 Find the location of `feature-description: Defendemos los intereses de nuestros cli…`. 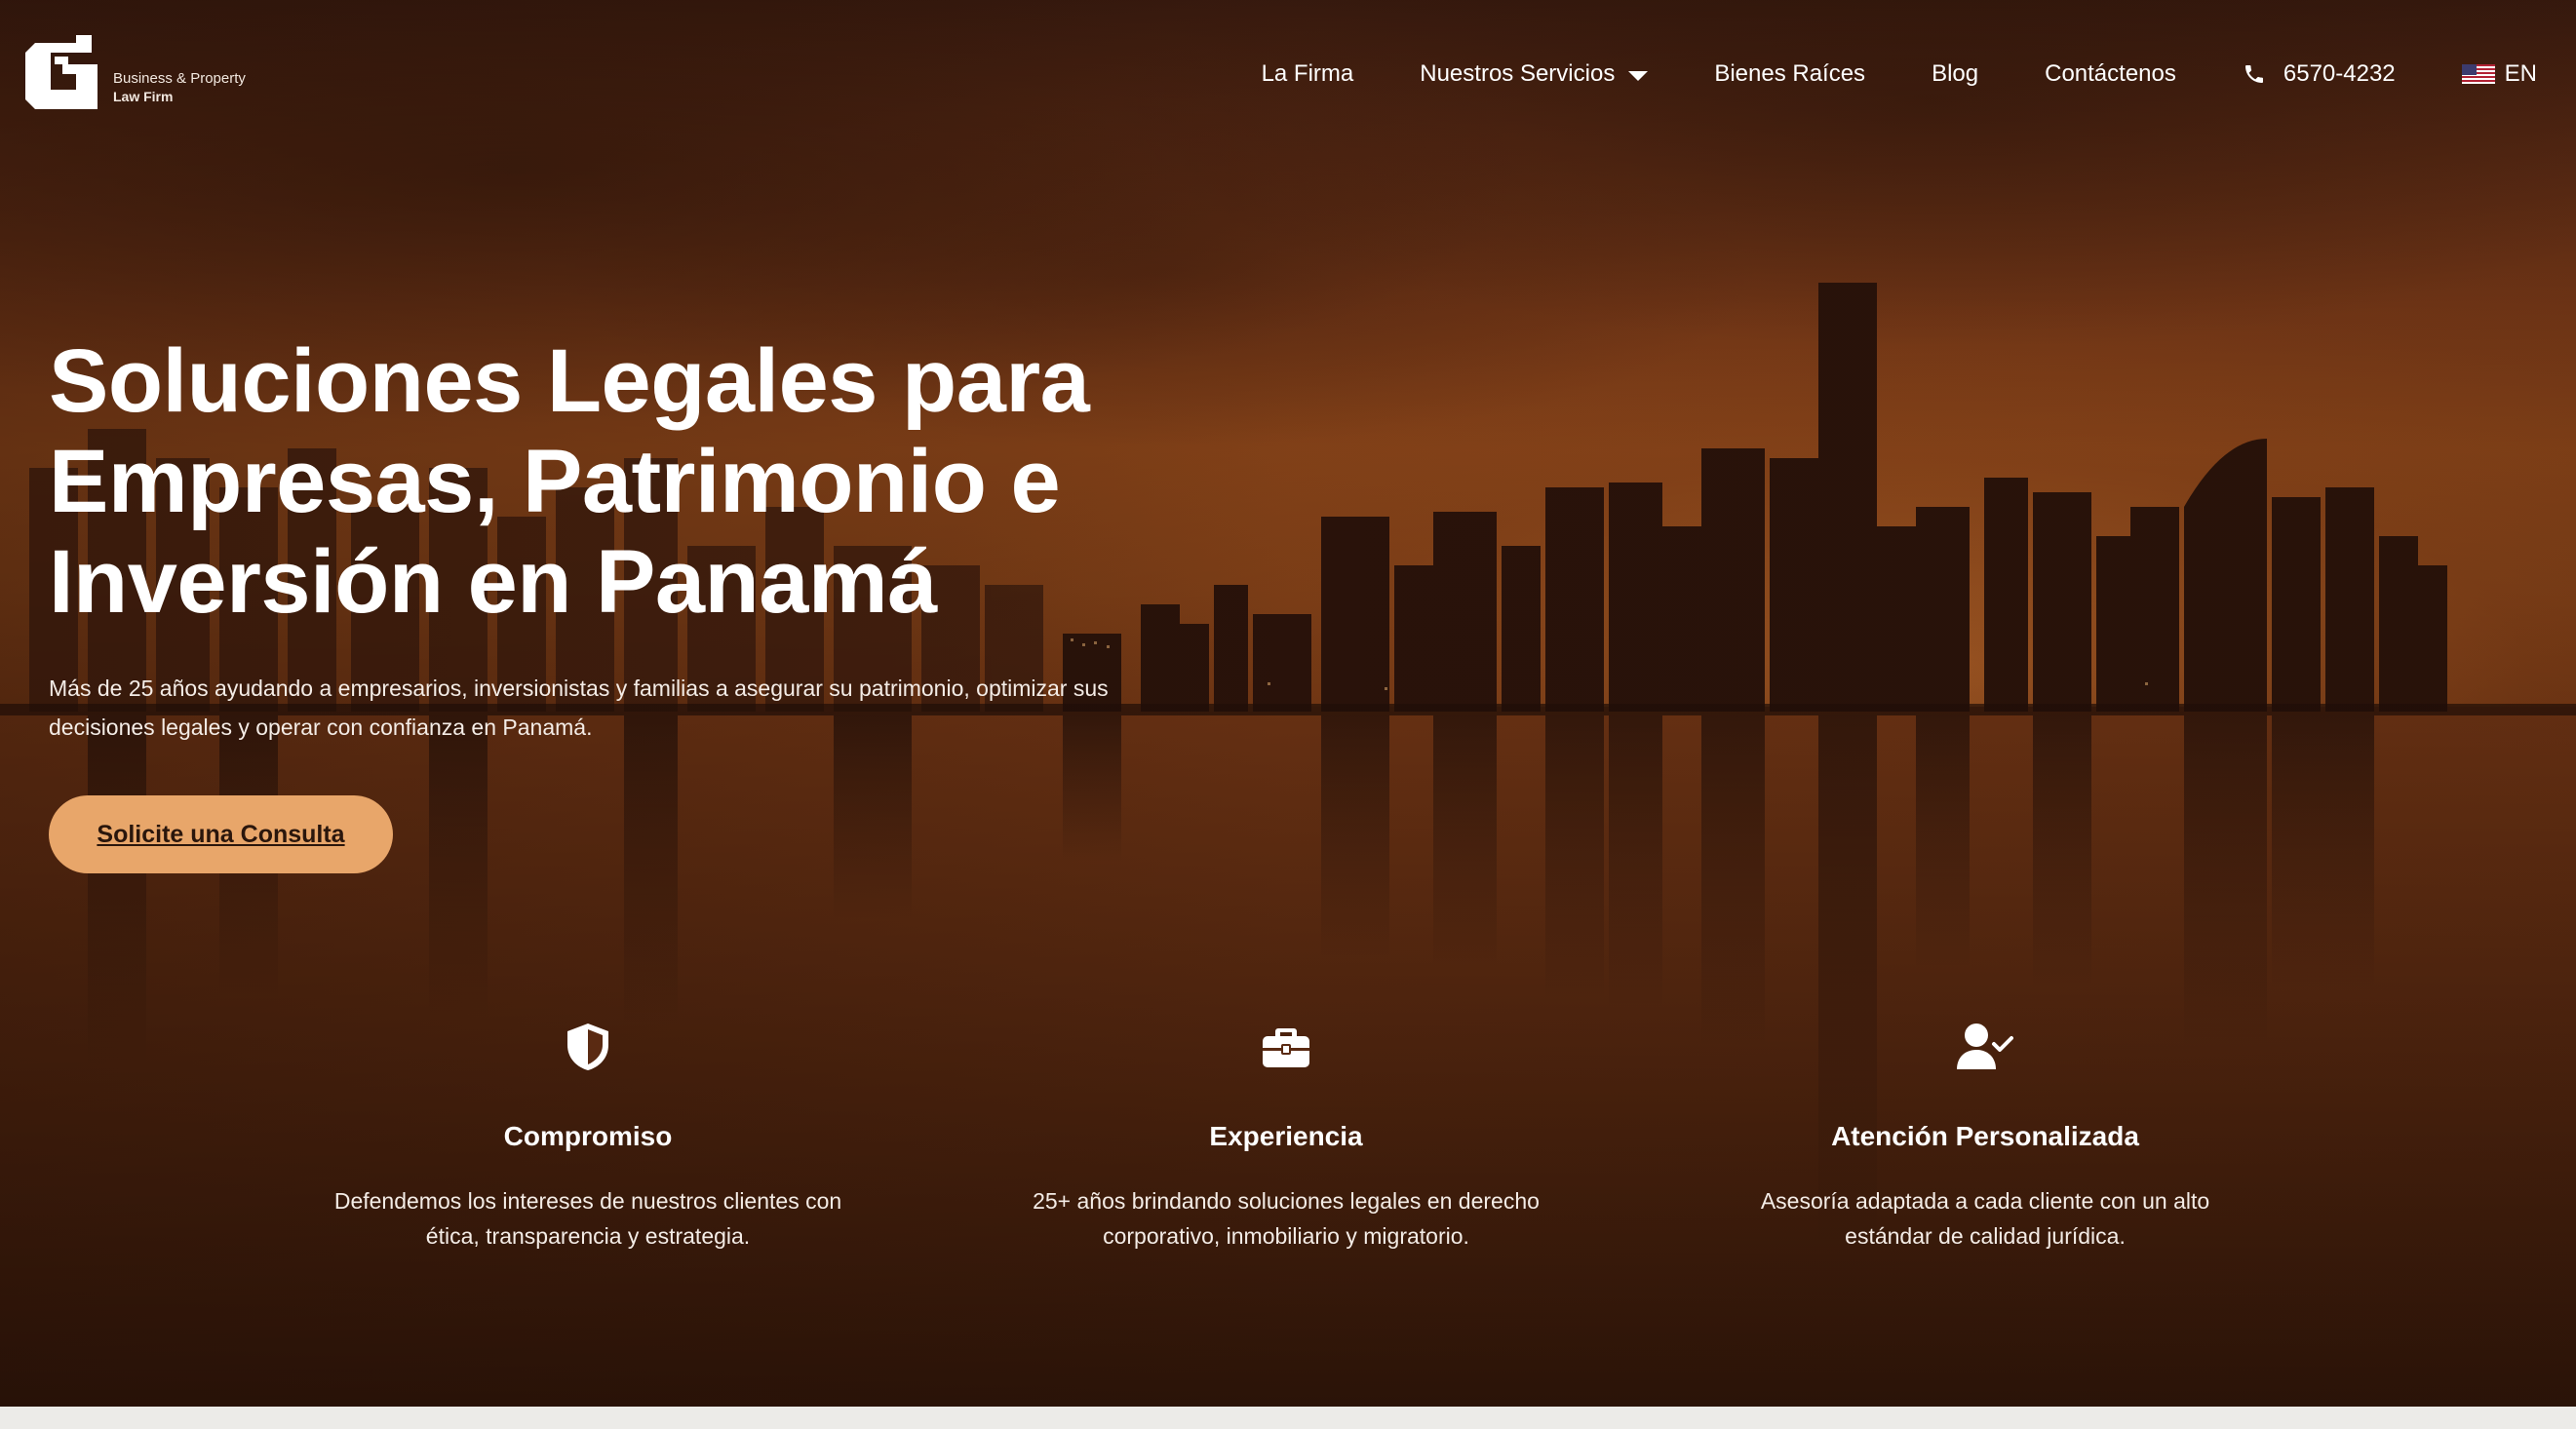

feature-description: Defendemos los intereses de nuestros cli… is located at coordinates (588, 1218).